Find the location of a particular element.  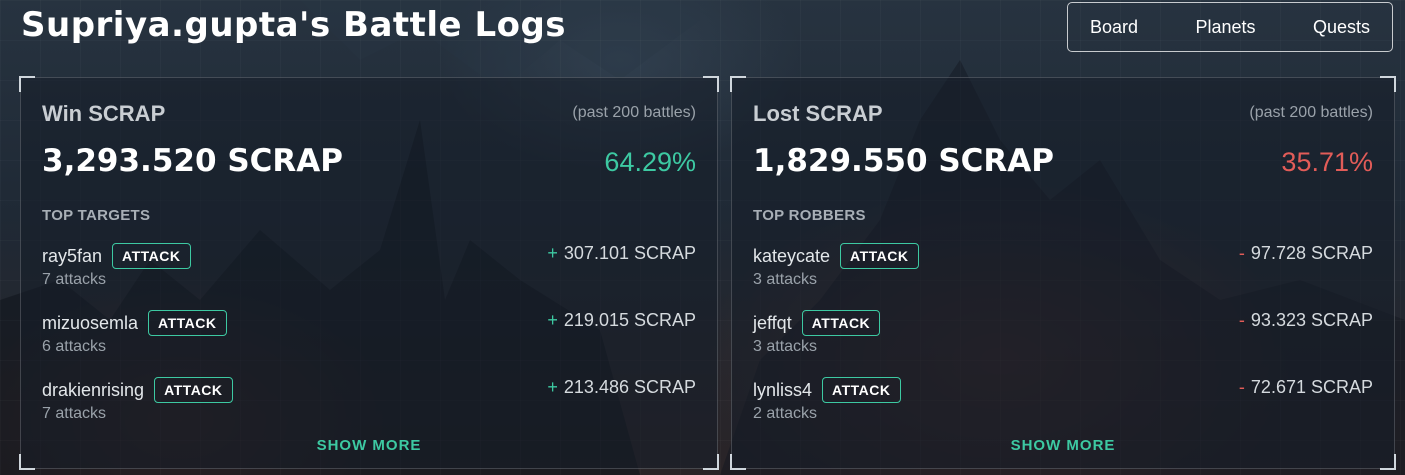

section-label-top-robbers: TOP ROBBERS is located at coordinates (809, 215).